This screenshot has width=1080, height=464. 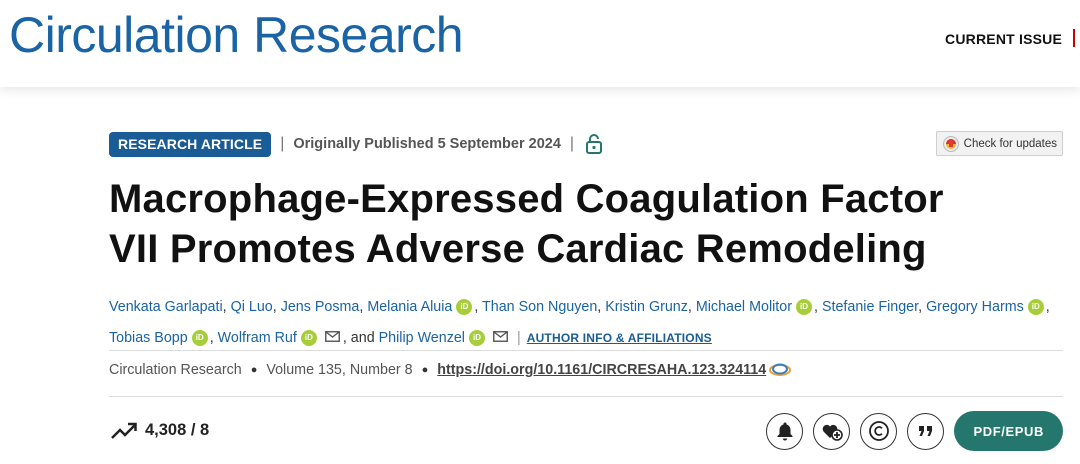 What do you see at coordinates (409, 307) in the screenshot?
I see `author-name: Melania Aluia` at bounding box center [409, 307].